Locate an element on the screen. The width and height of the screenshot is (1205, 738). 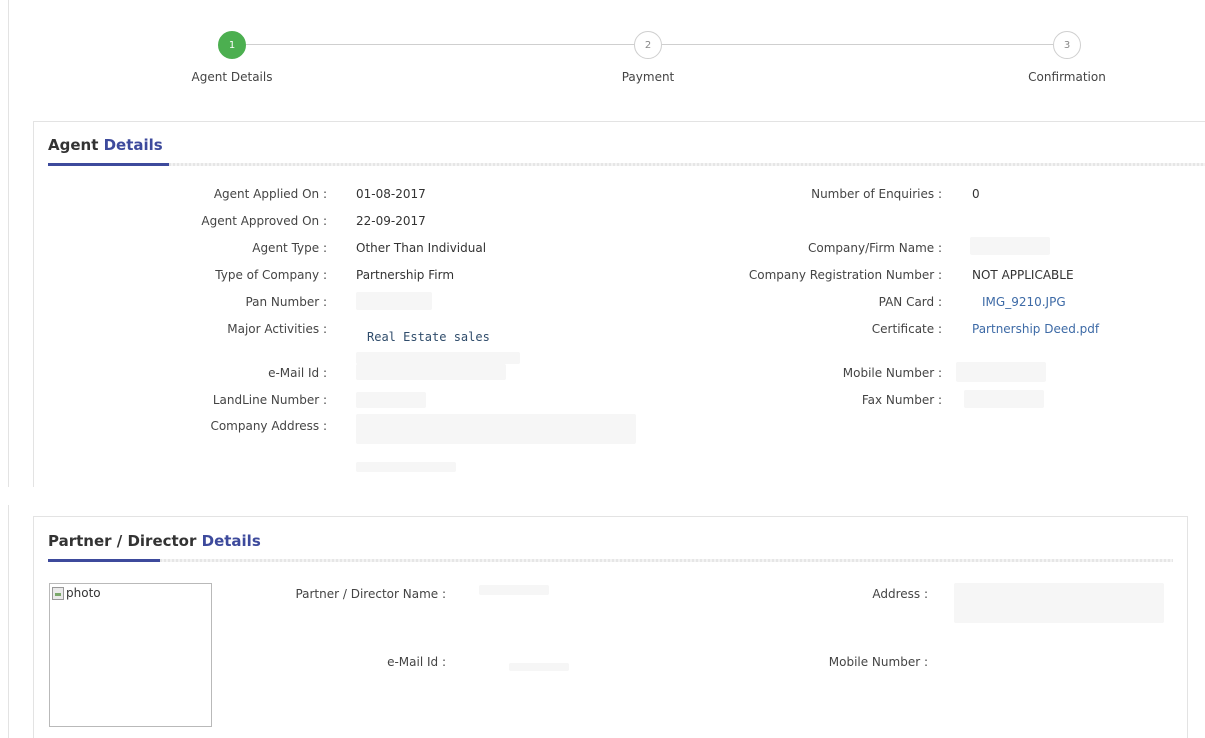
partner-details-title-main: Partner / Director is located at coordinates (122, 541).